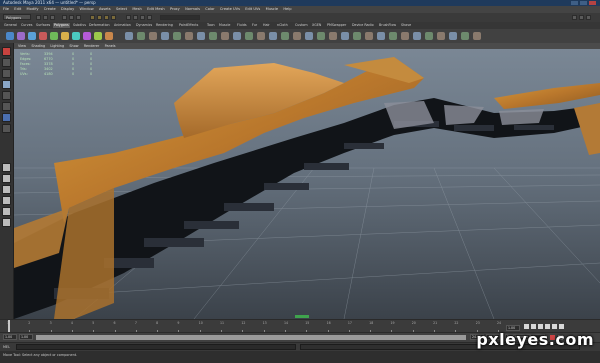  Describe the element at coordinates (224, 25) in the screenshot. I see `shelf-tab: Muscle` at that location.